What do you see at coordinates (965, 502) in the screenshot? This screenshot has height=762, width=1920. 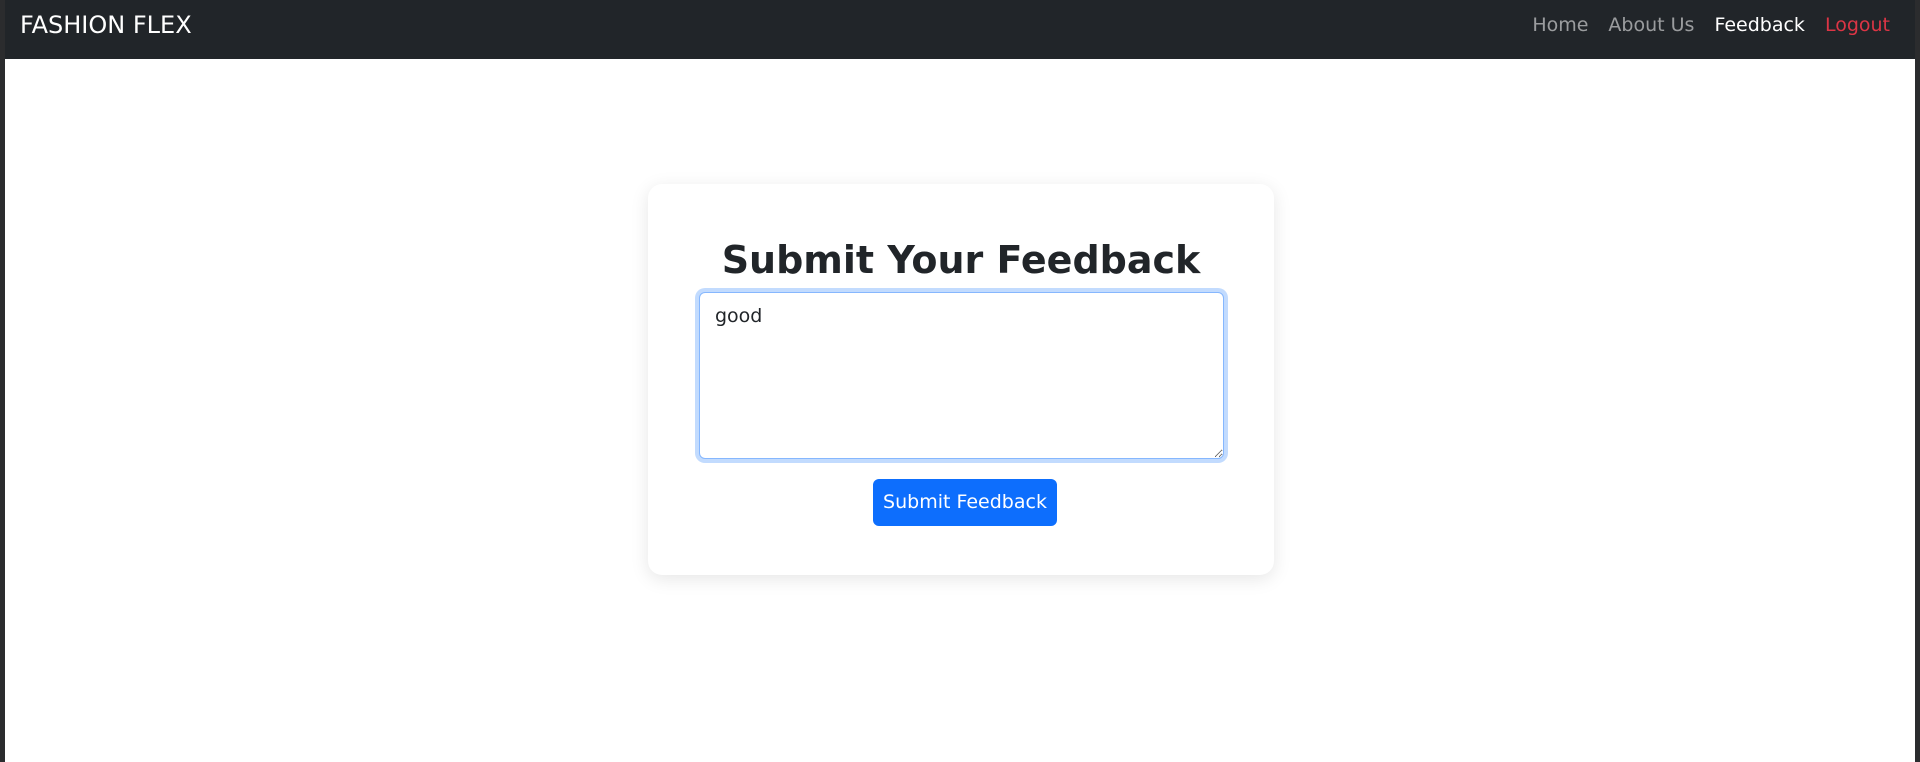 I see `submit-feedback-button: Submit Feedback` at bounding box center [965, 502].